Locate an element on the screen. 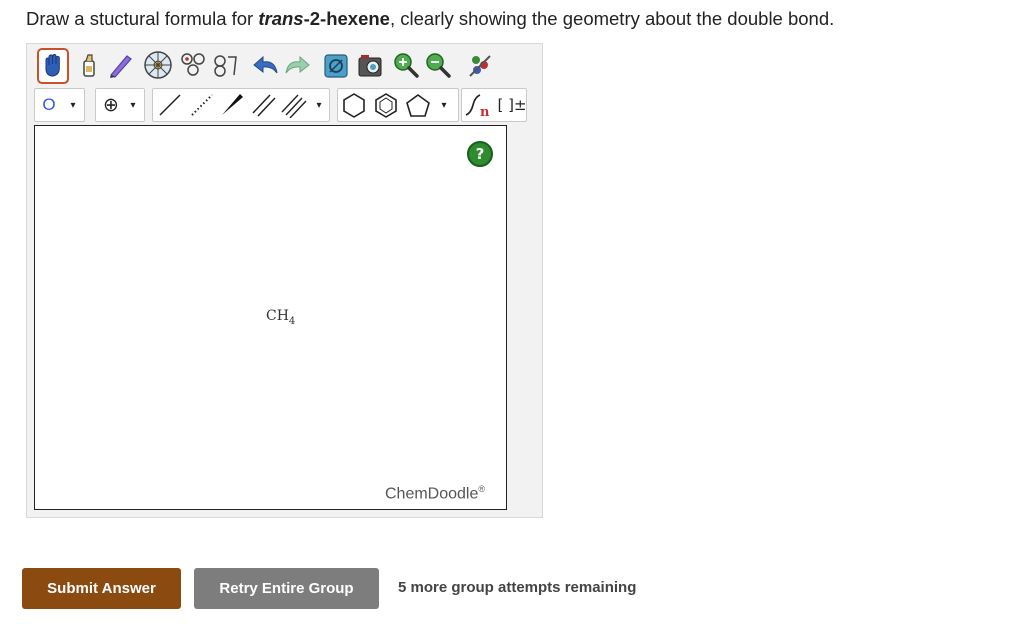 This screenshot has width=1024, height=624. hexagon-icon is located at coordinates (354, 105).